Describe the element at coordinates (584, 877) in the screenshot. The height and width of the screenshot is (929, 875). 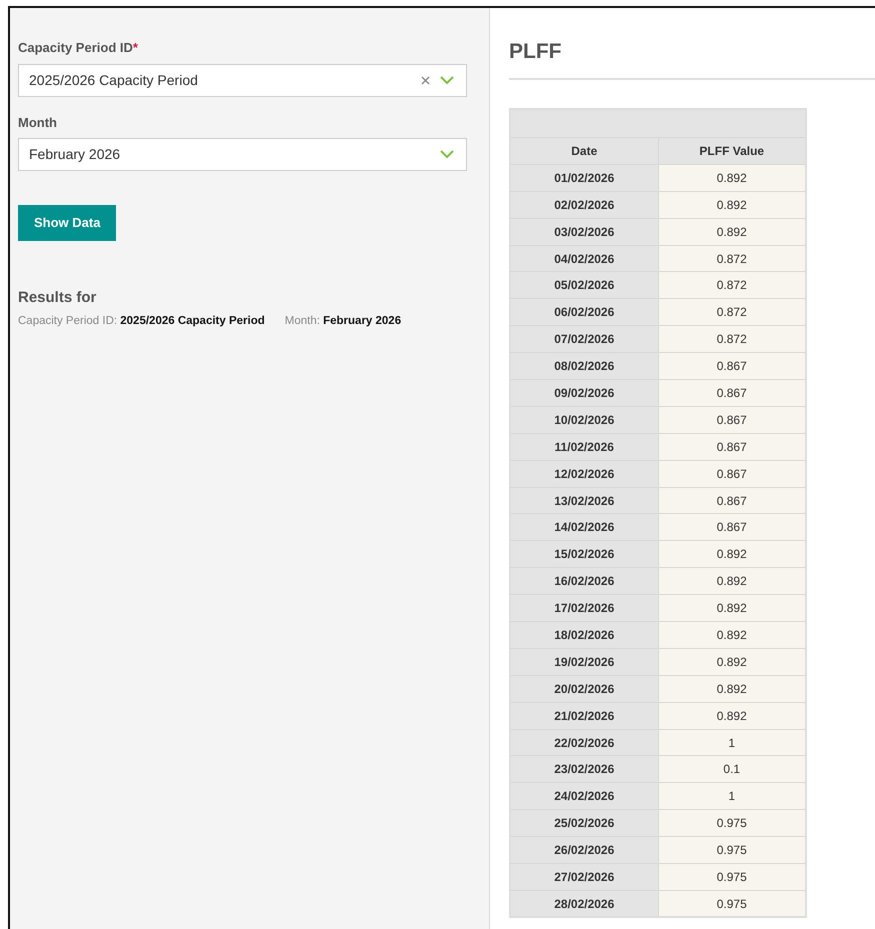
I see `table-cell: 27/02/2026` at that location.